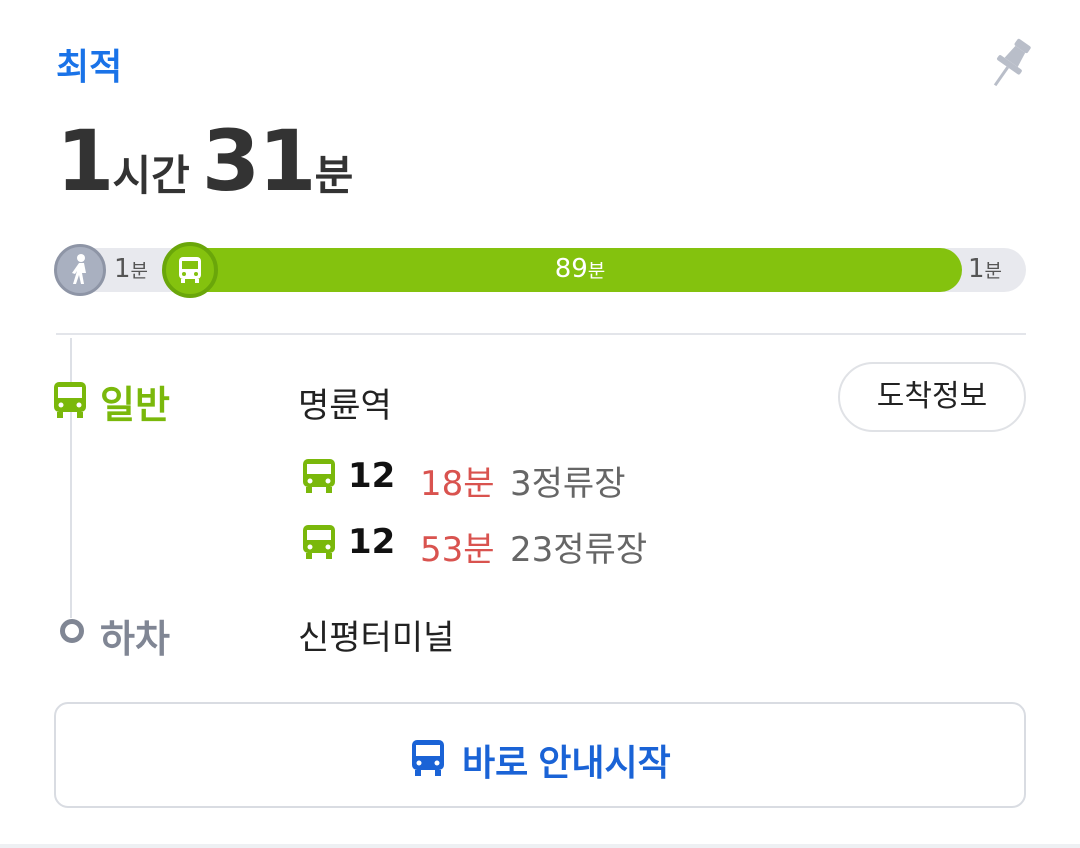 This screenshot has height=848, width=1080. What do you see at coordinates (345, 402) in the screenshot?
I see `board-station: 명륜역` at bounding box center [345, 402].